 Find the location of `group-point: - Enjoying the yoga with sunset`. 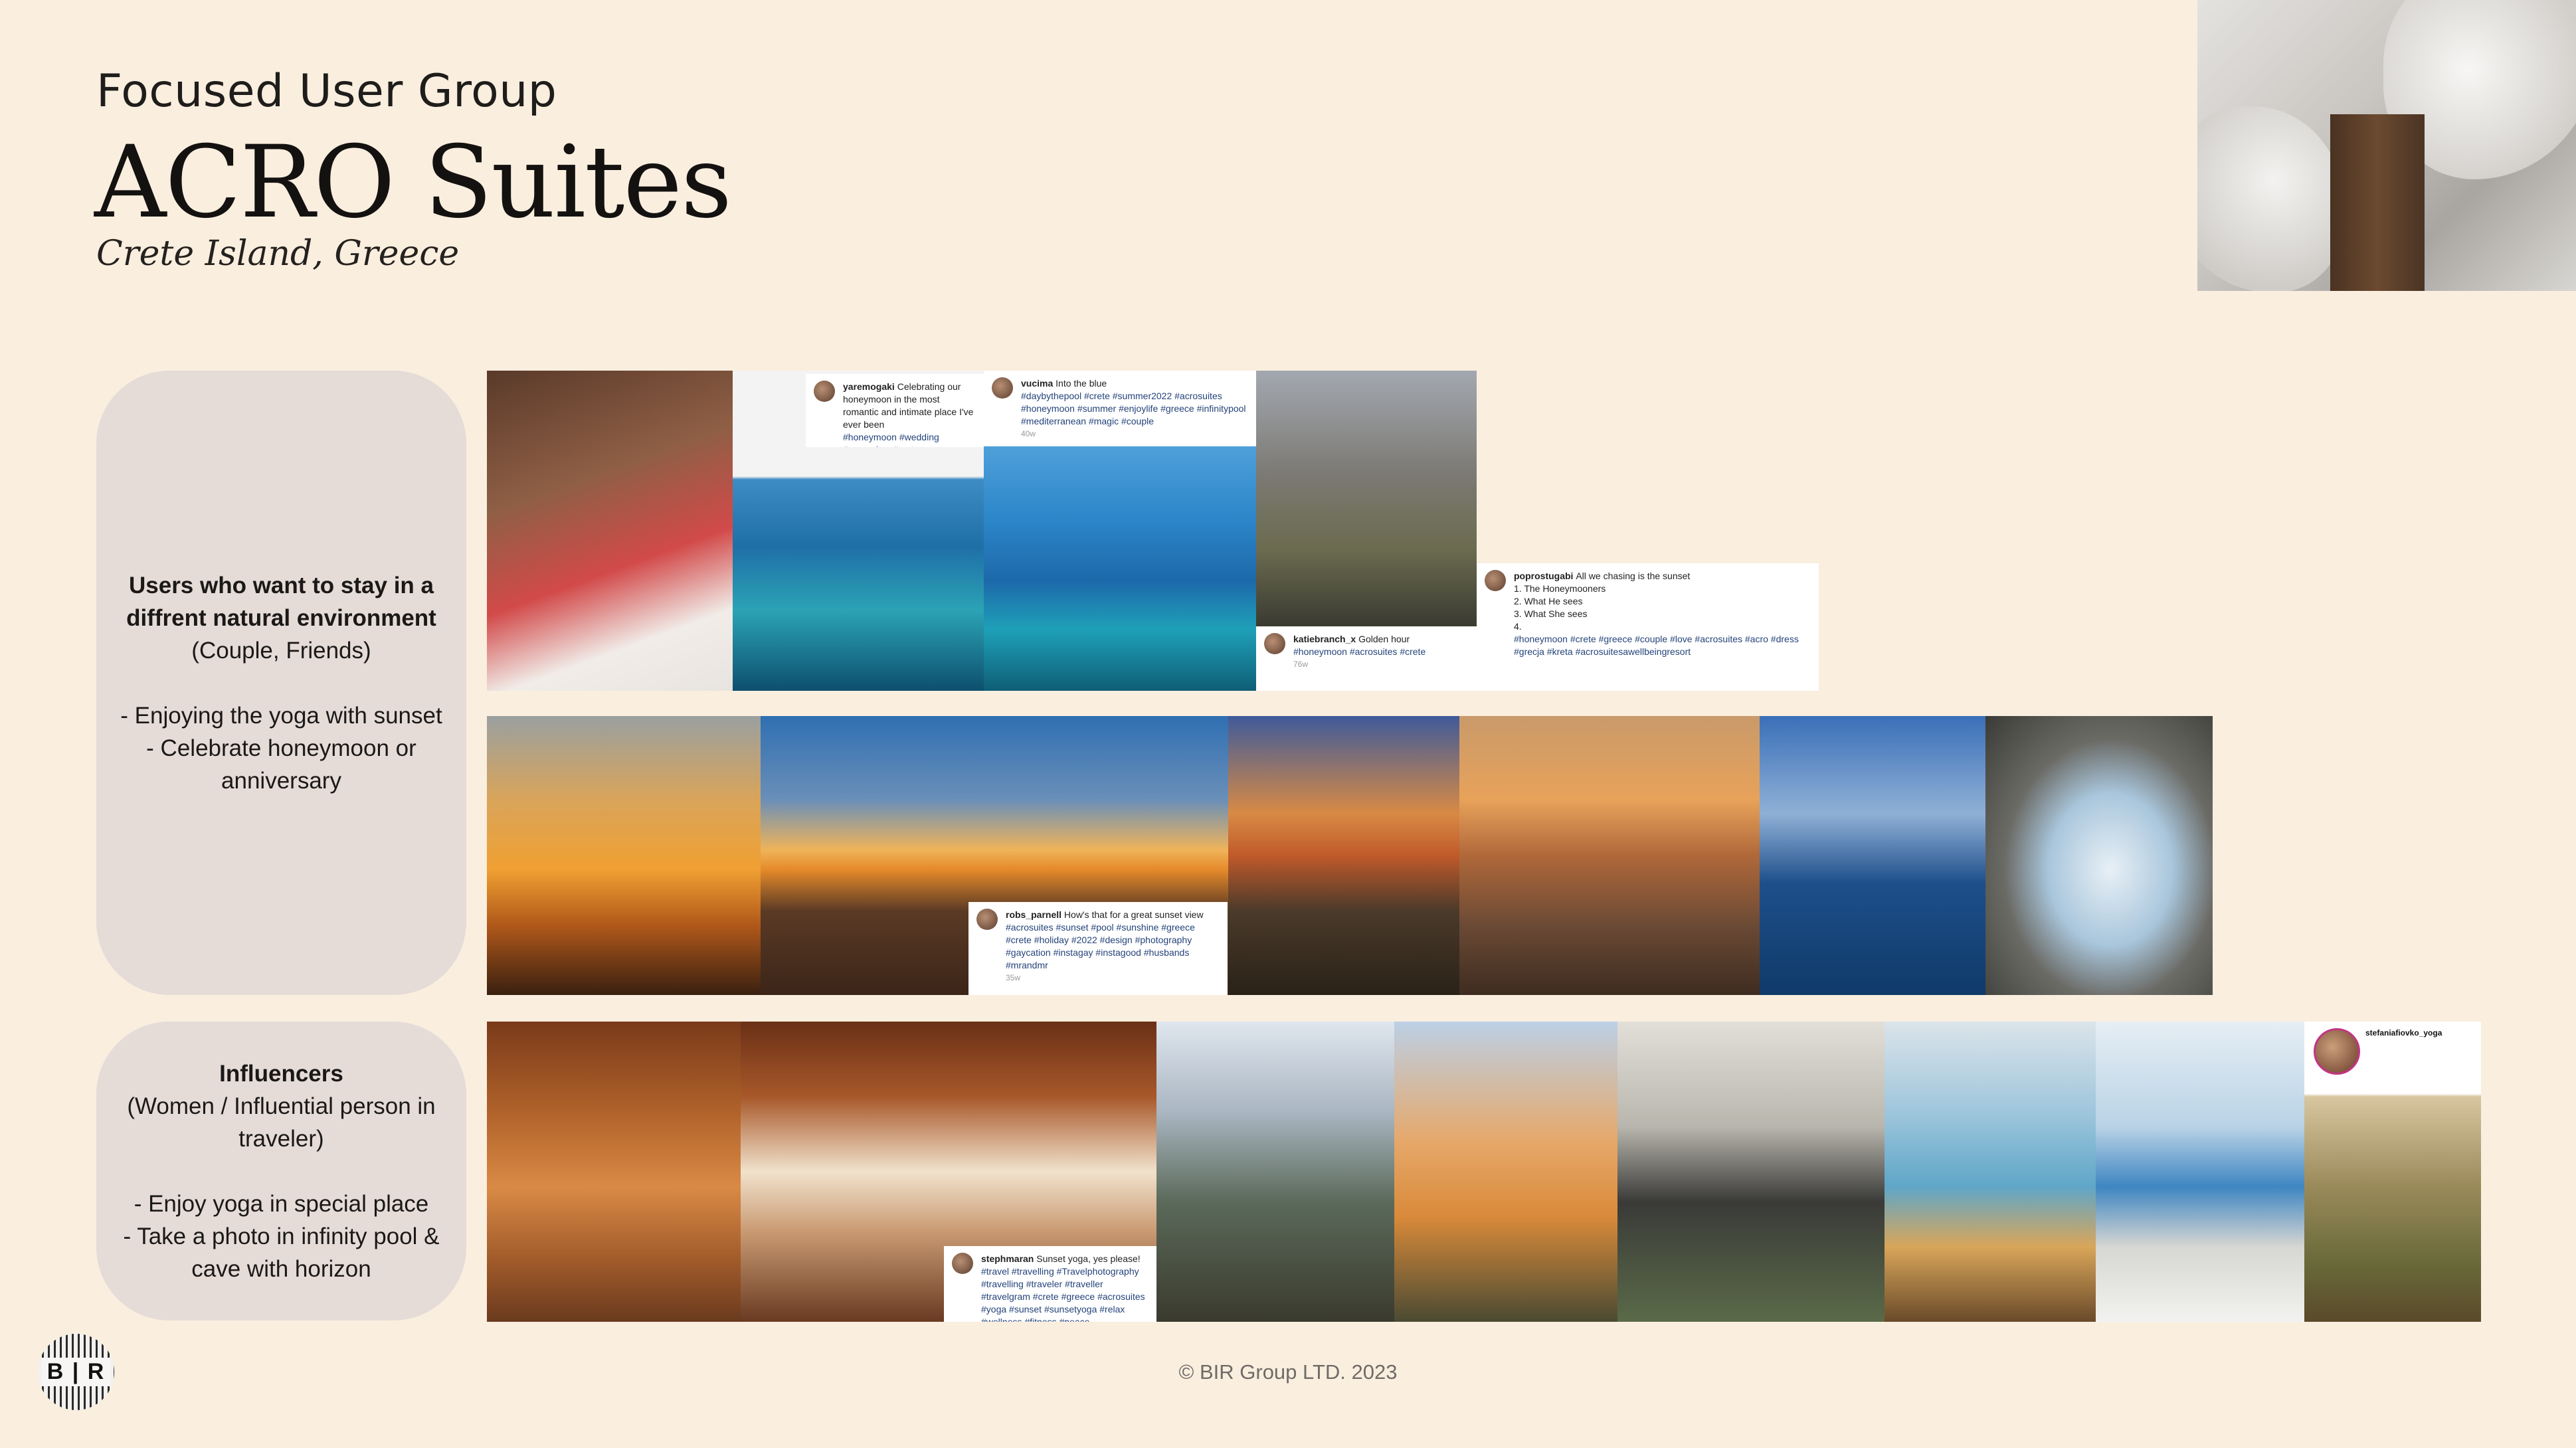

group-point: - Enjoying the yoga with sunset is located at coordinates (281, 716).